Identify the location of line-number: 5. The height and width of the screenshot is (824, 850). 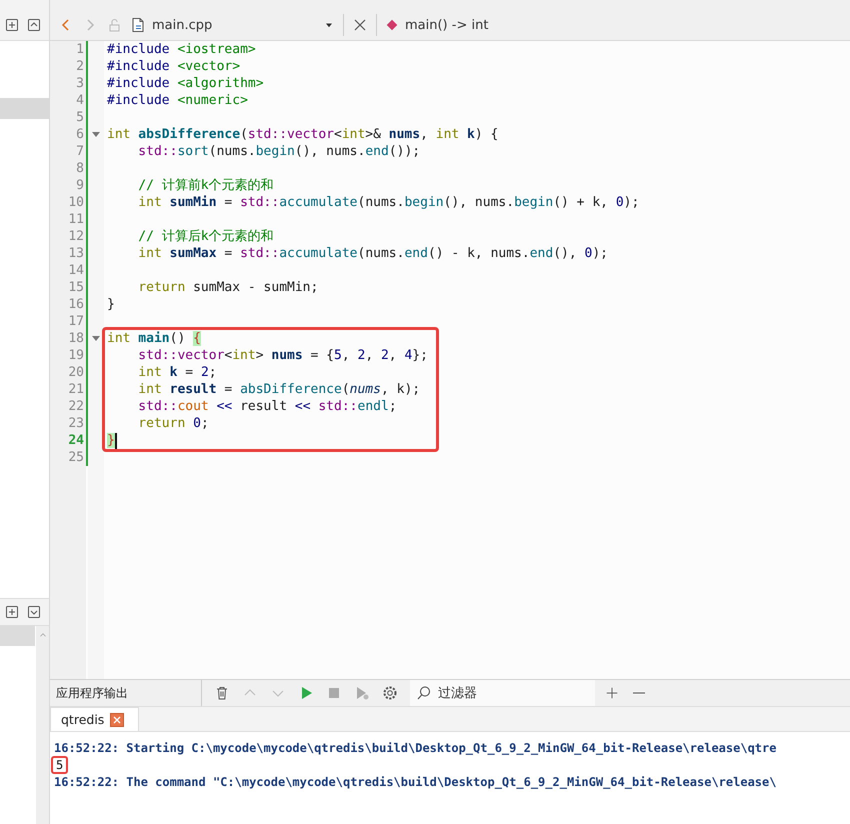
(80, 117).